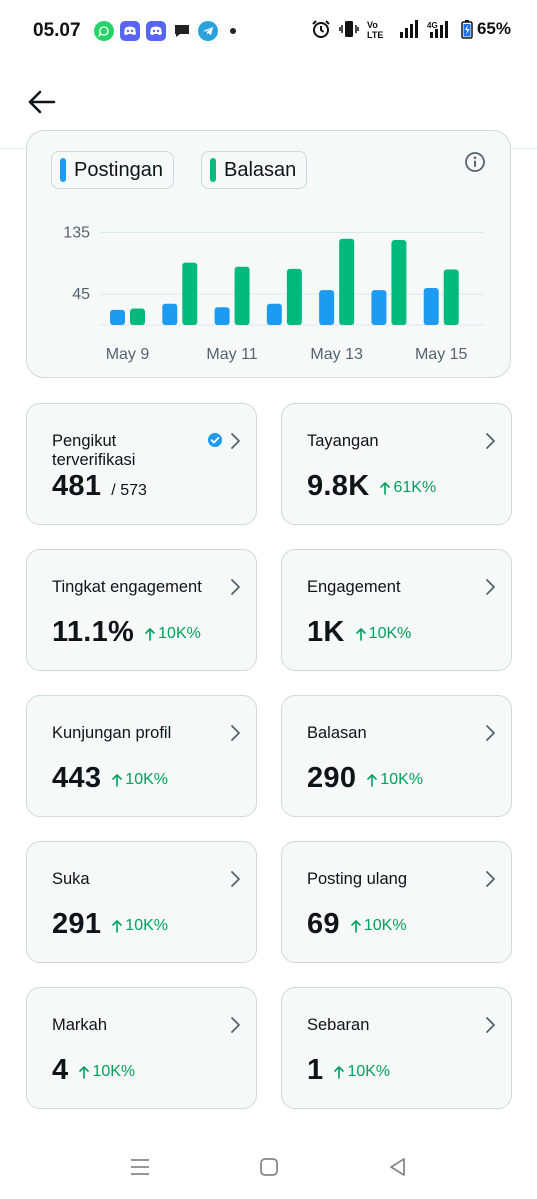 This screenshot has width=537, height=1199. Describe the element at coordinates (354, 587) in the screenshot. I see `stat-label: Engagement` at that location.